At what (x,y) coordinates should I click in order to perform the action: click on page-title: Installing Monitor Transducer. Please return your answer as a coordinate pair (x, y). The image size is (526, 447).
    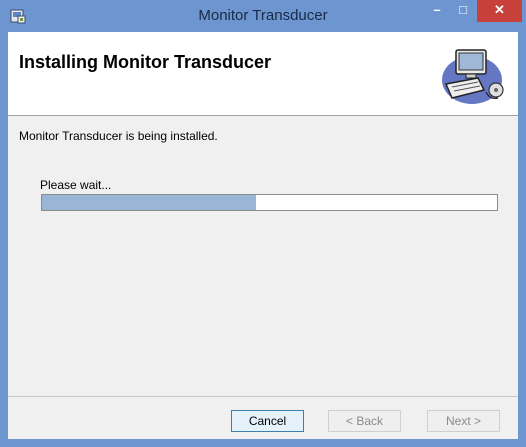
    Looking at the image, I should click on (145, 62).